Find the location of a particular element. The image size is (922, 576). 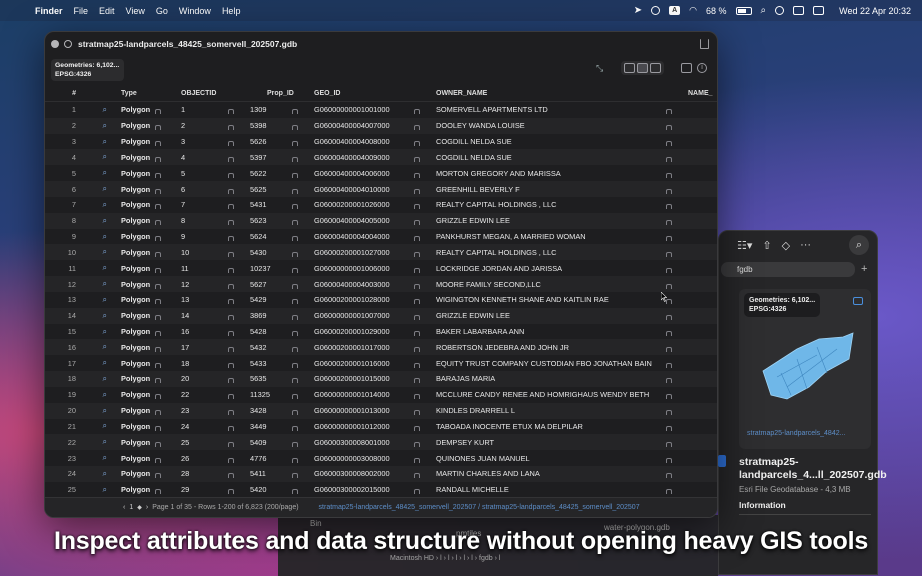

info-icon: i is located at coordinates (702, 68).